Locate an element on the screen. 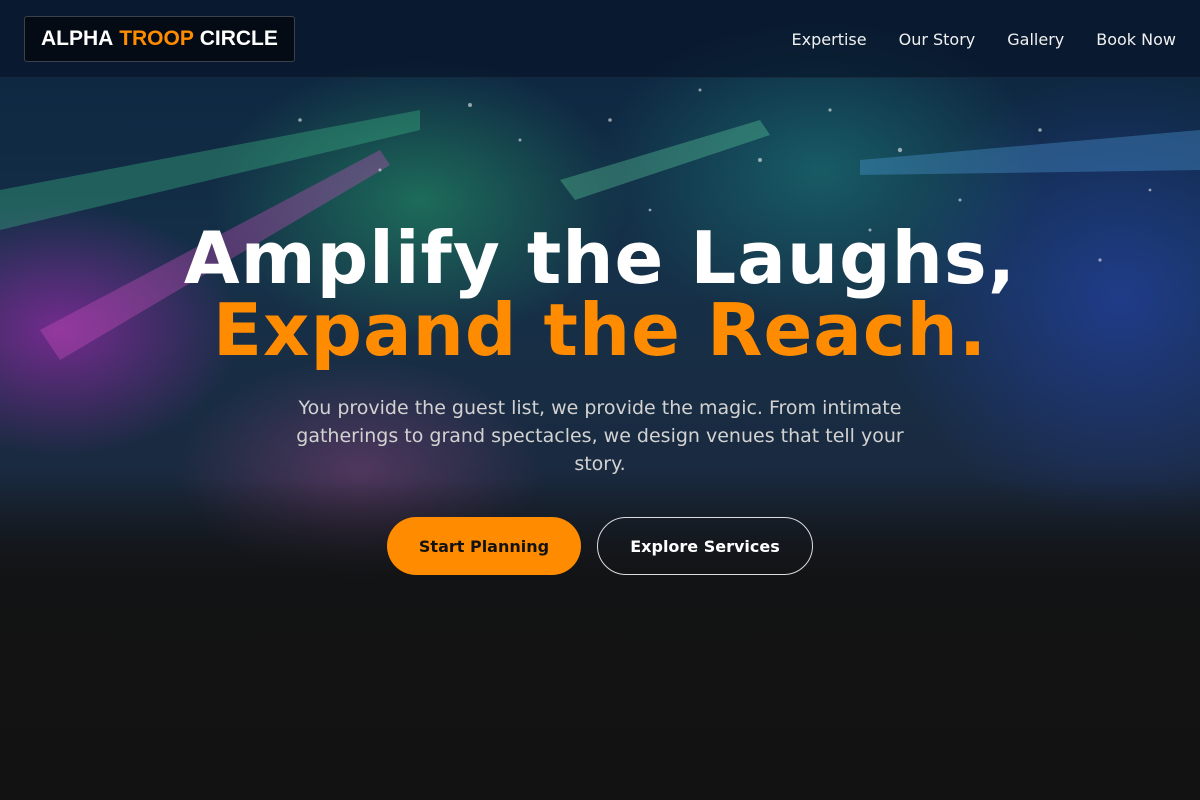 Image resolution: width=1200 pixels, height=800 pixels. nav-link-book-now: Book Now is located at coordinates (1136, 39).